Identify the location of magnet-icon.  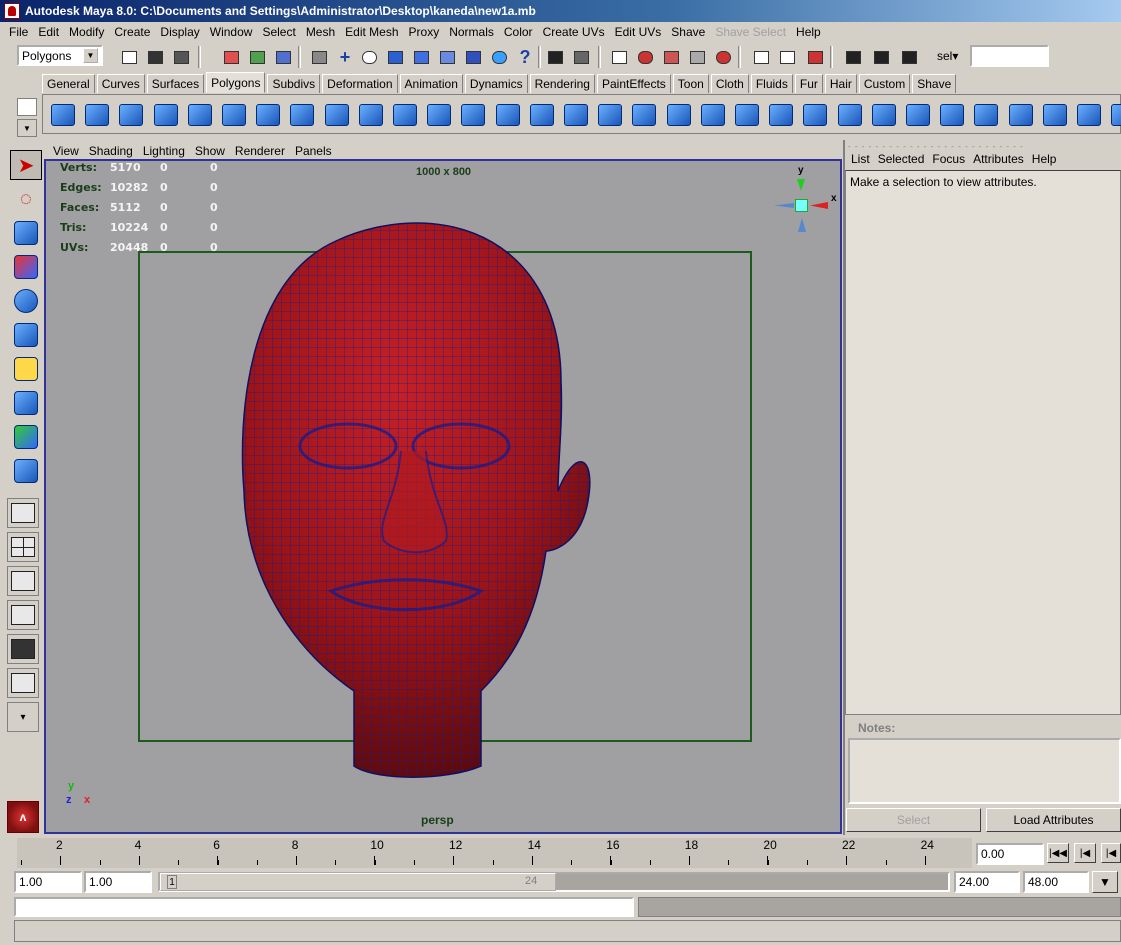
(645, 57).